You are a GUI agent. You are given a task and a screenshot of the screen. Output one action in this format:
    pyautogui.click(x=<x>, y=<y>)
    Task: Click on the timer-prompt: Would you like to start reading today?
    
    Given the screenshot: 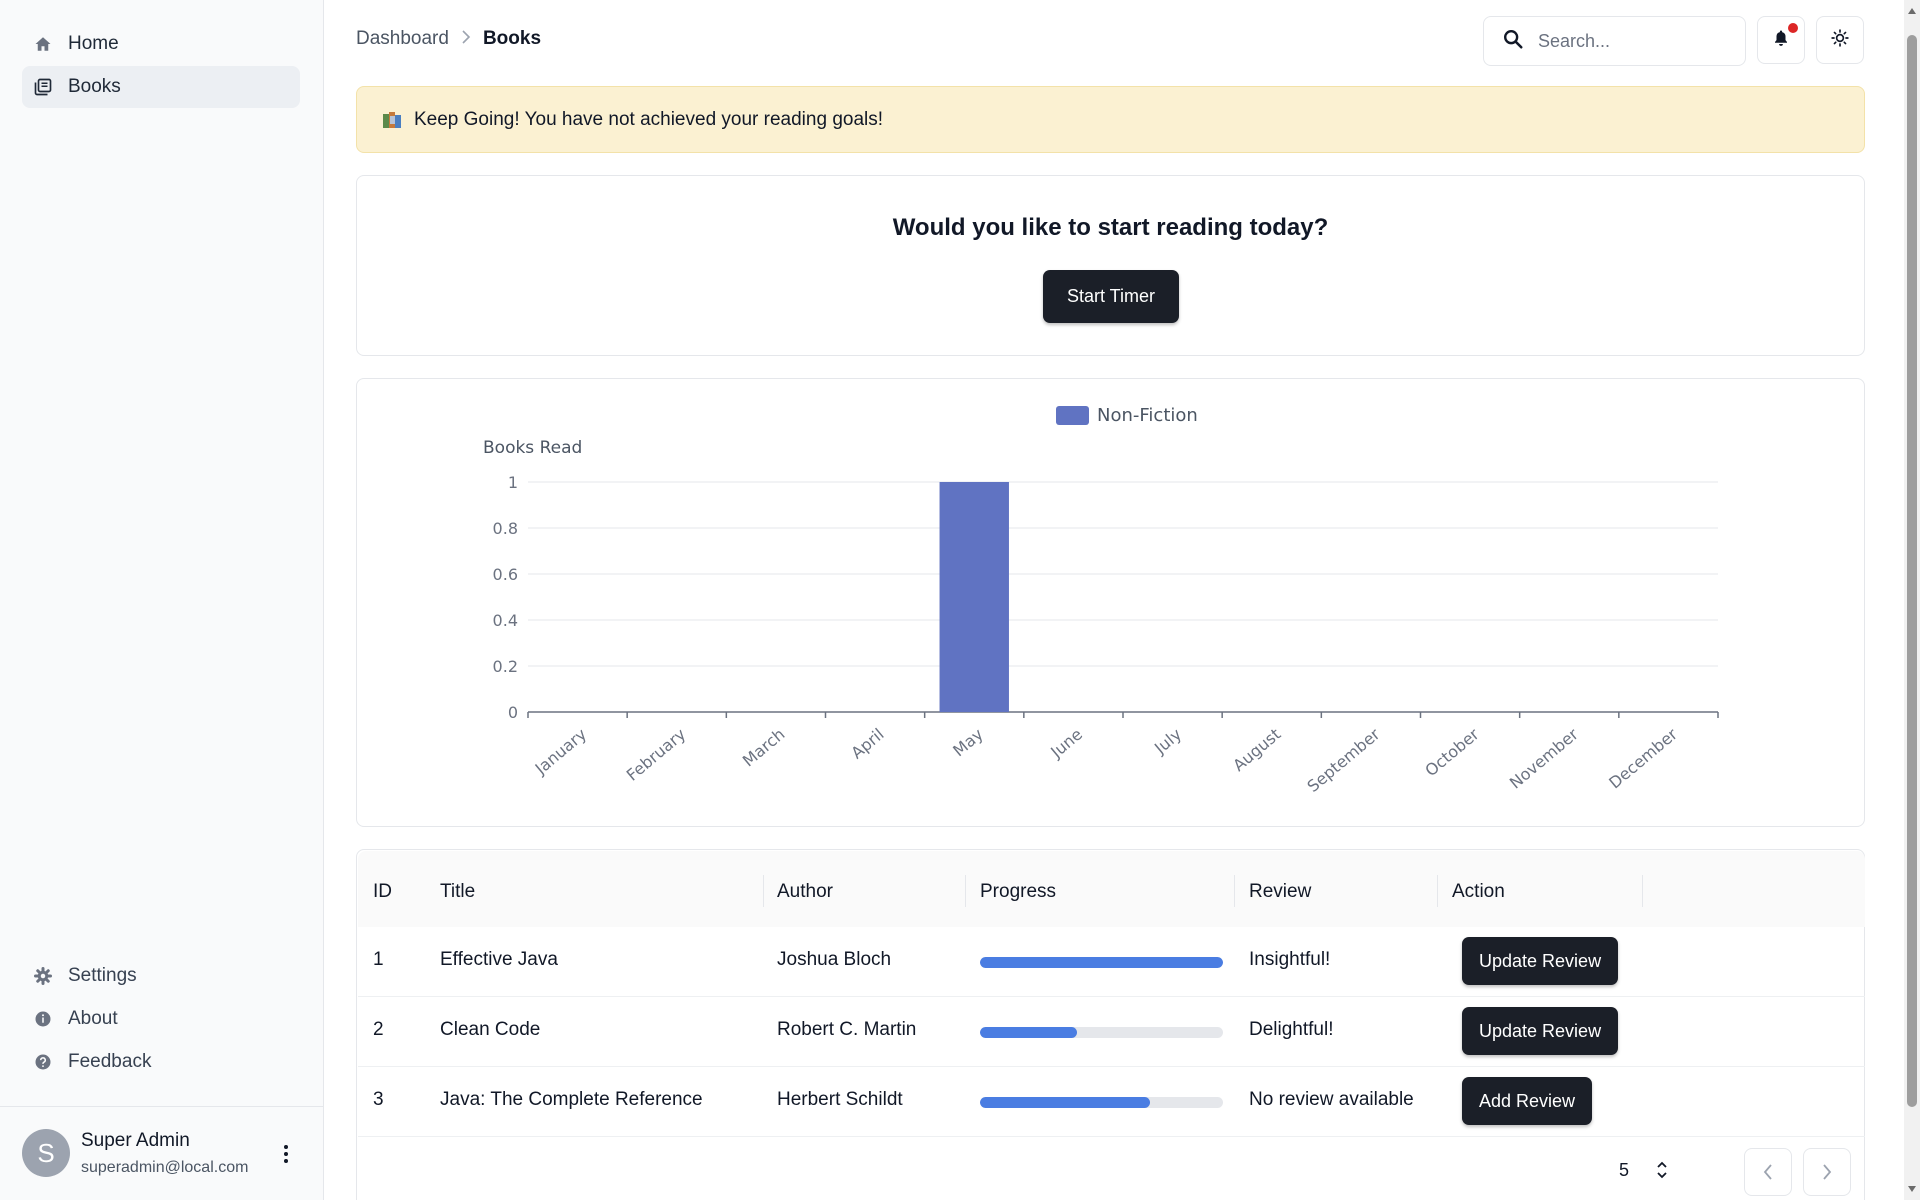 What is the action you would take?
    pyautogui.click(x=1110, y=227)
    